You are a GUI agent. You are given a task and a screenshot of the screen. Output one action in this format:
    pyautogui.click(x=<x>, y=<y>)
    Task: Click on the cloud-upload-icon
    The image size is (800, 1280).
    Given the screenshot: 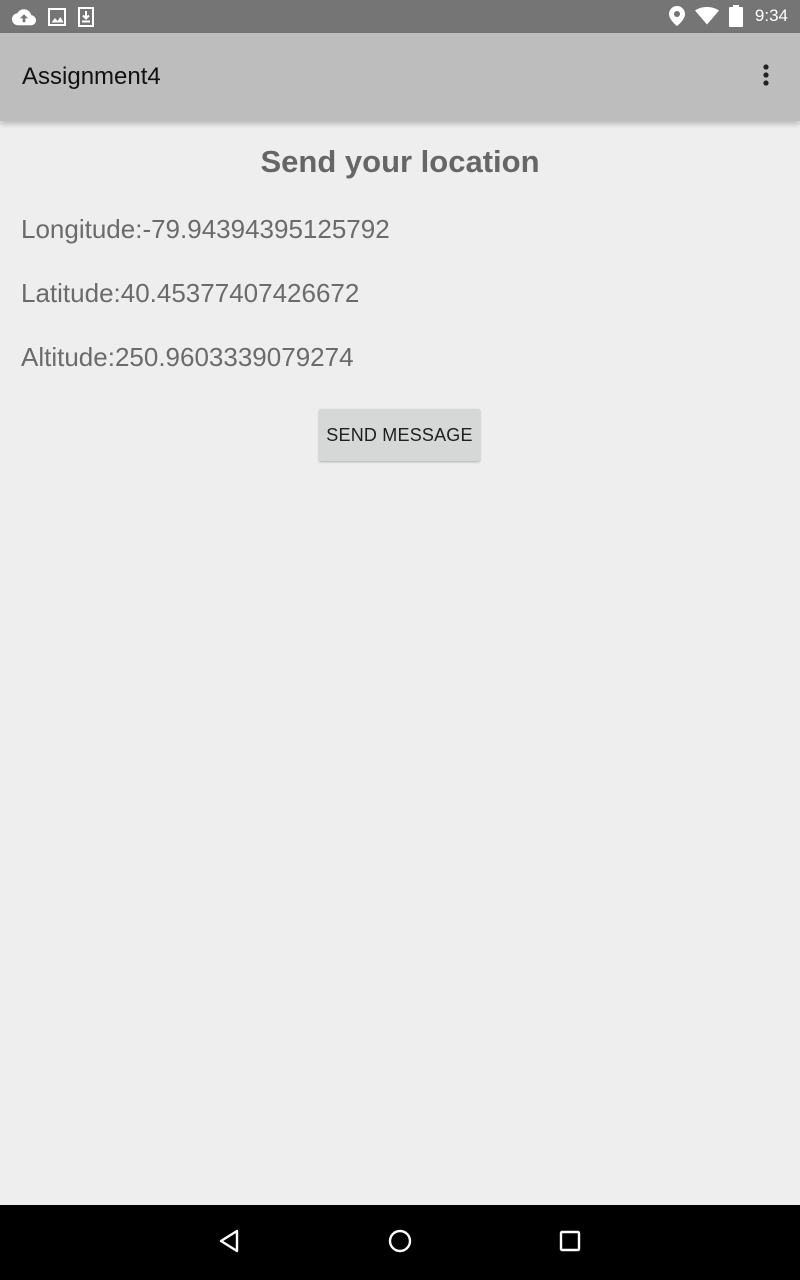 What is the action you would take?
    pyautogui.click(x=24, y=17)
    